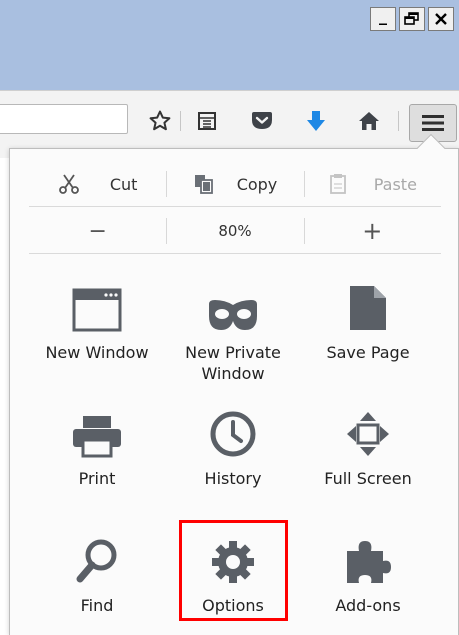 Image resolution: width=459 pixels, height=635 pixels. What do you see at coordinates (123, 184) in the screenshot?
I see `cut-label: Cut` at bounding box center [123, 184].